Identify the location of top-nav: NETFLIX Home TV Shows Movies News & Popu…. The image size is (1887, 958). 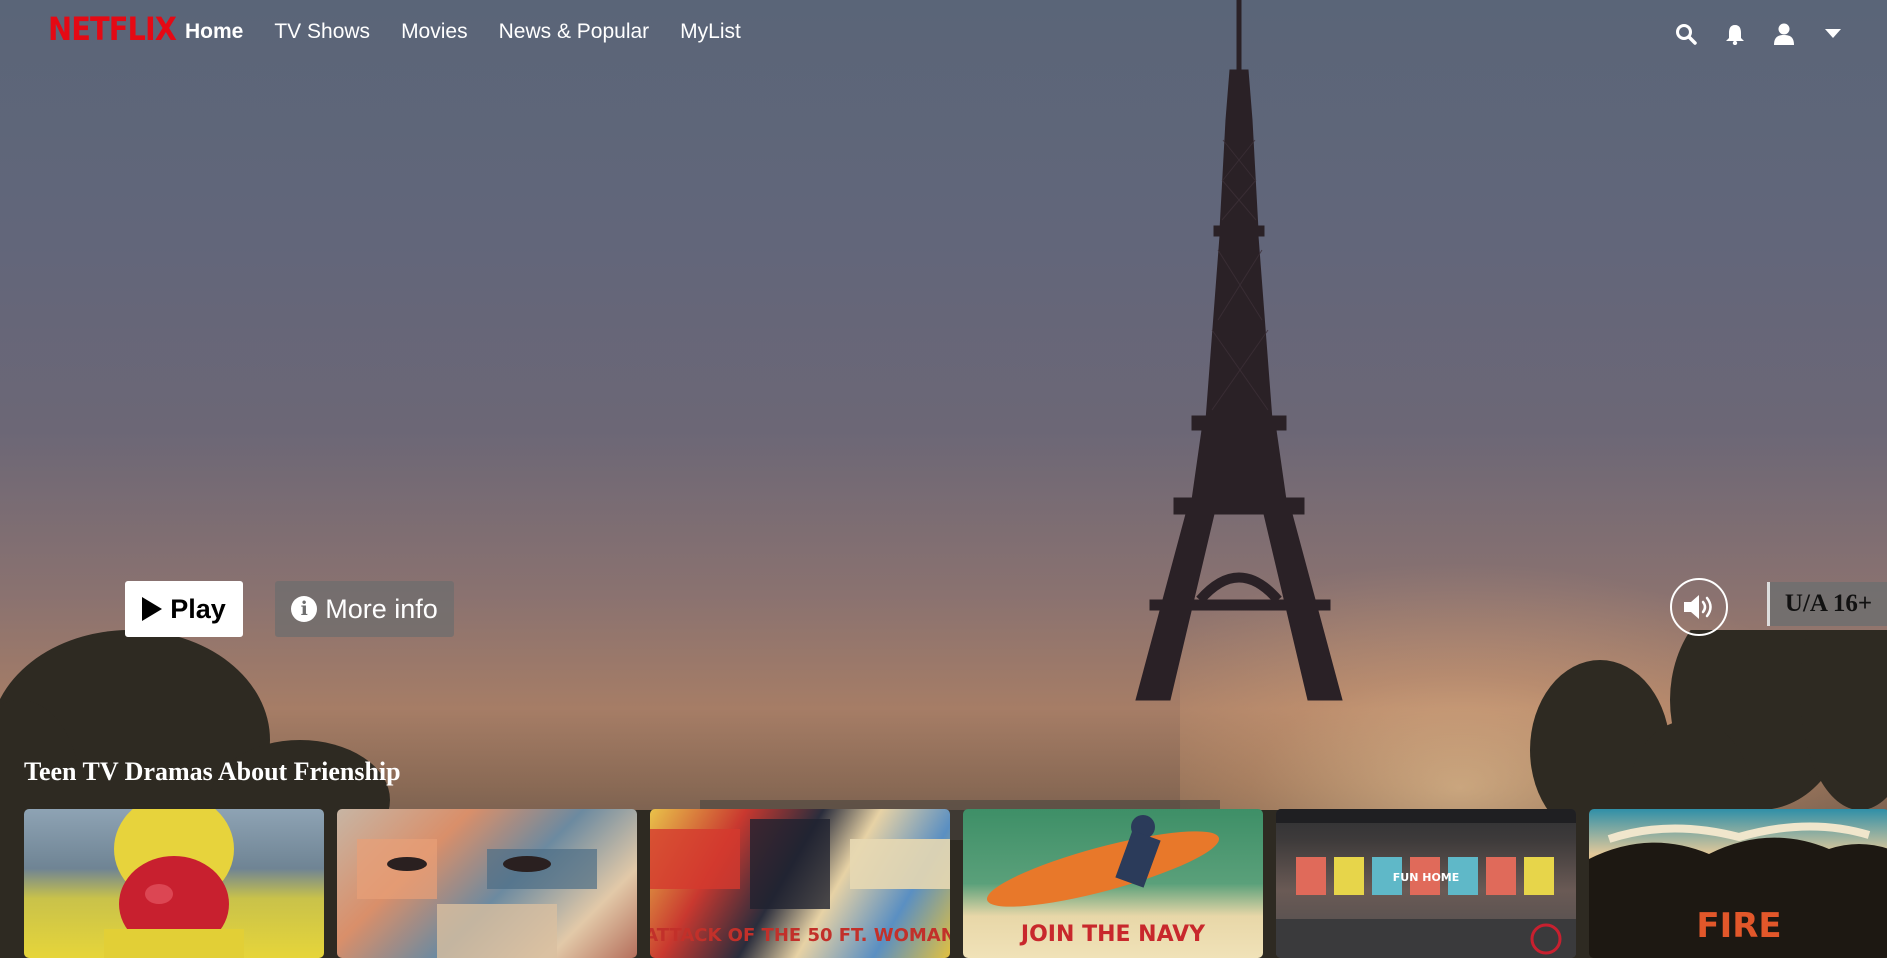
(943, 33).